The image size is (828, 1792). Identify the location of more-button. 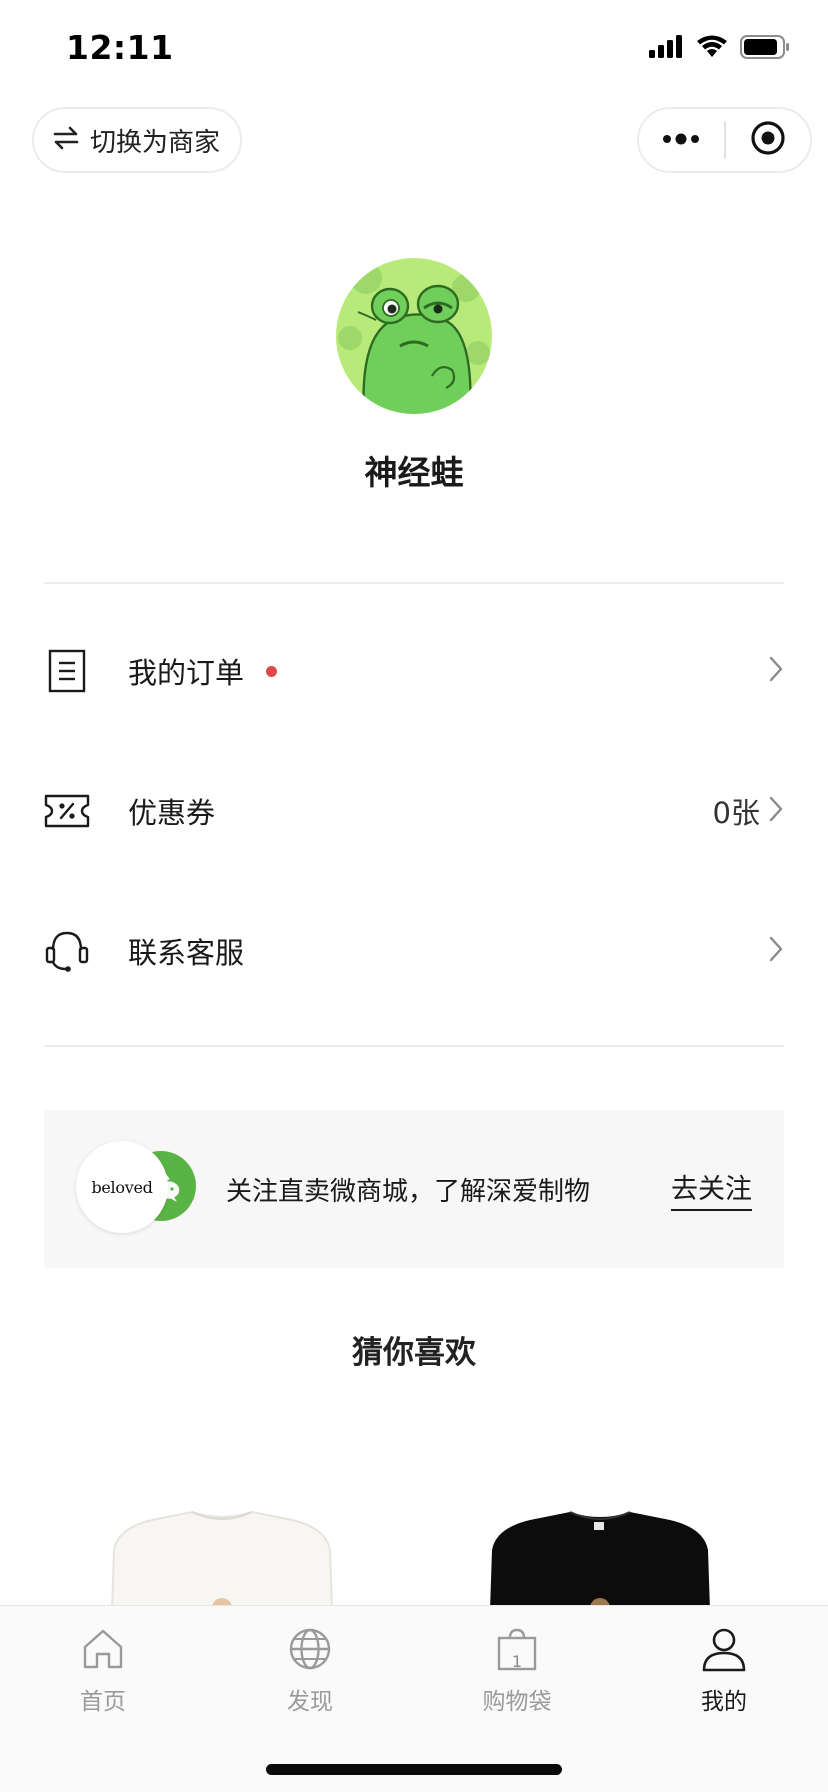
(681, 140).